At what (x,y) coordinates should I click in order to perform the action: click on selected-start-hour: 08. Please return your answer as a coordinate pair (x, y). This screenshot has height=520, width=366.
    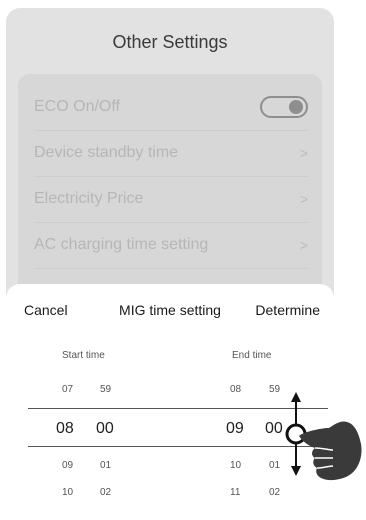
    Looking at the image, I should click on (65, 429).